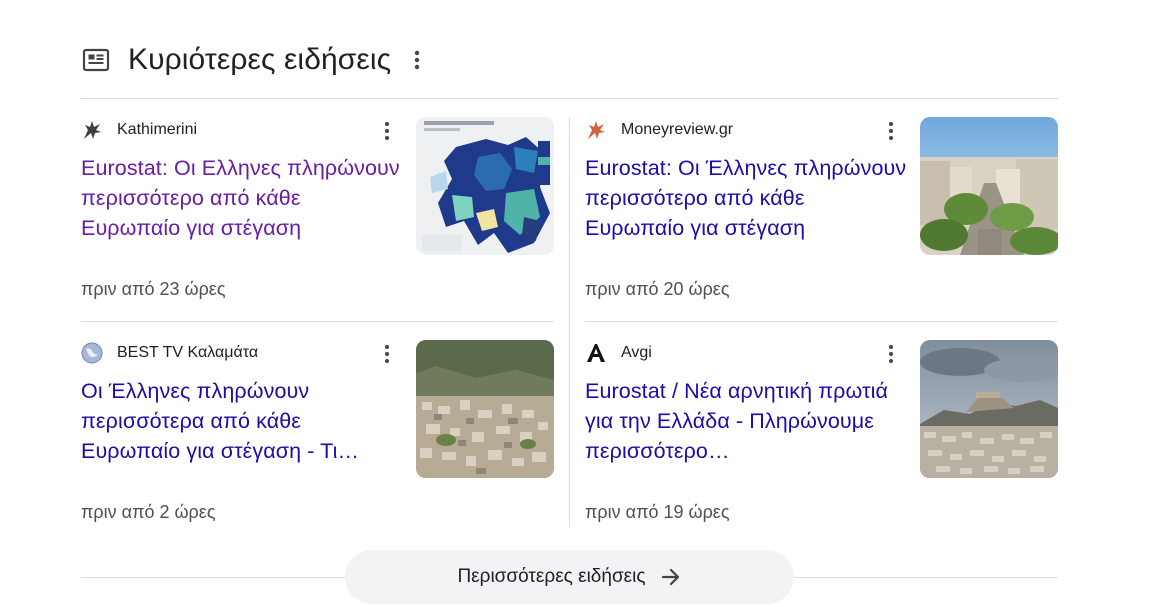 This screenshot has width=1153, height=607. Describe the element at coordinates (157, 129) in the screenshot. I see `news-source-name: Kathimerini` at that location.